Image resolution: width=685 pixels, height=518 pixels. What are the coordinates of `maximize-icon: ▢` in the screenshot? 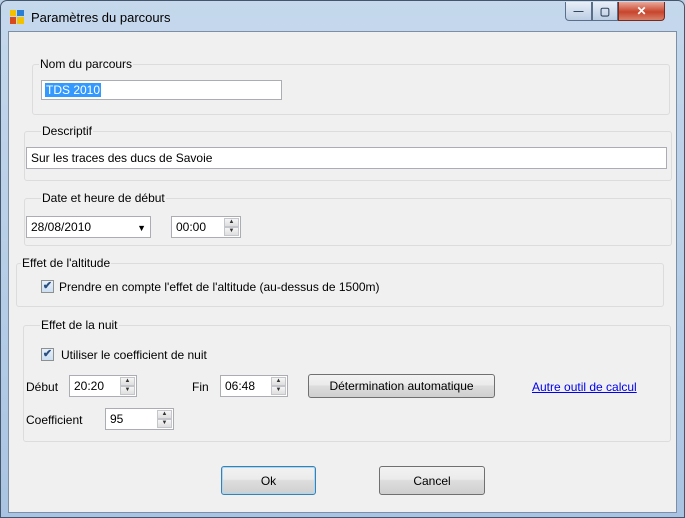 It's located at (605, 11).